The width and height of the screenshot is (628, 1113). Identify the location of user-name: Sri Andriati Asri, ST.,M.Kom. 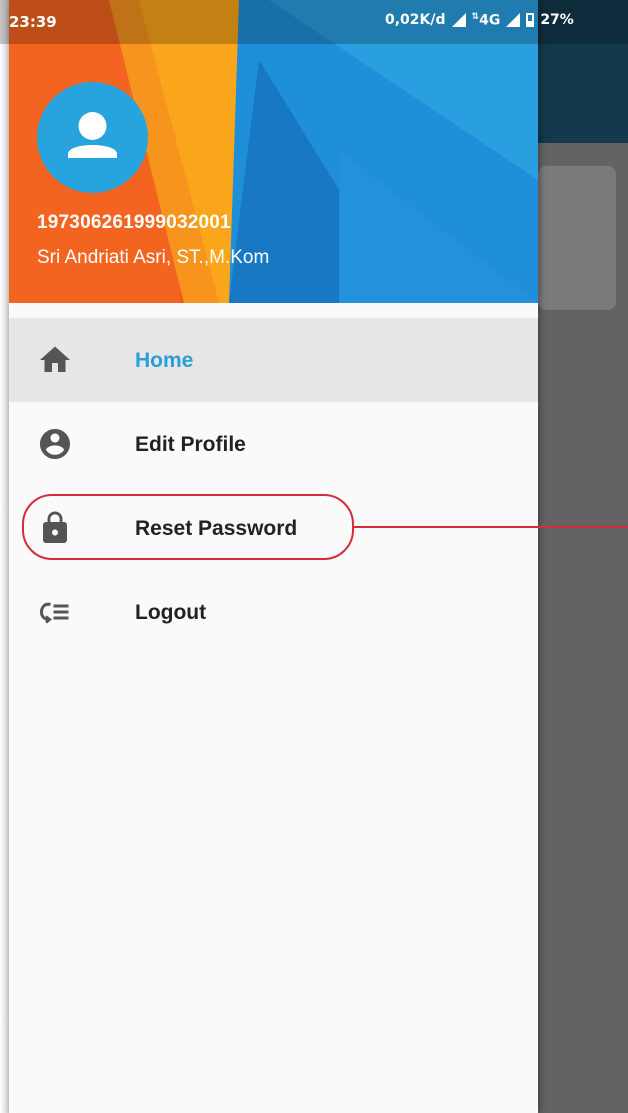
(153, 257).